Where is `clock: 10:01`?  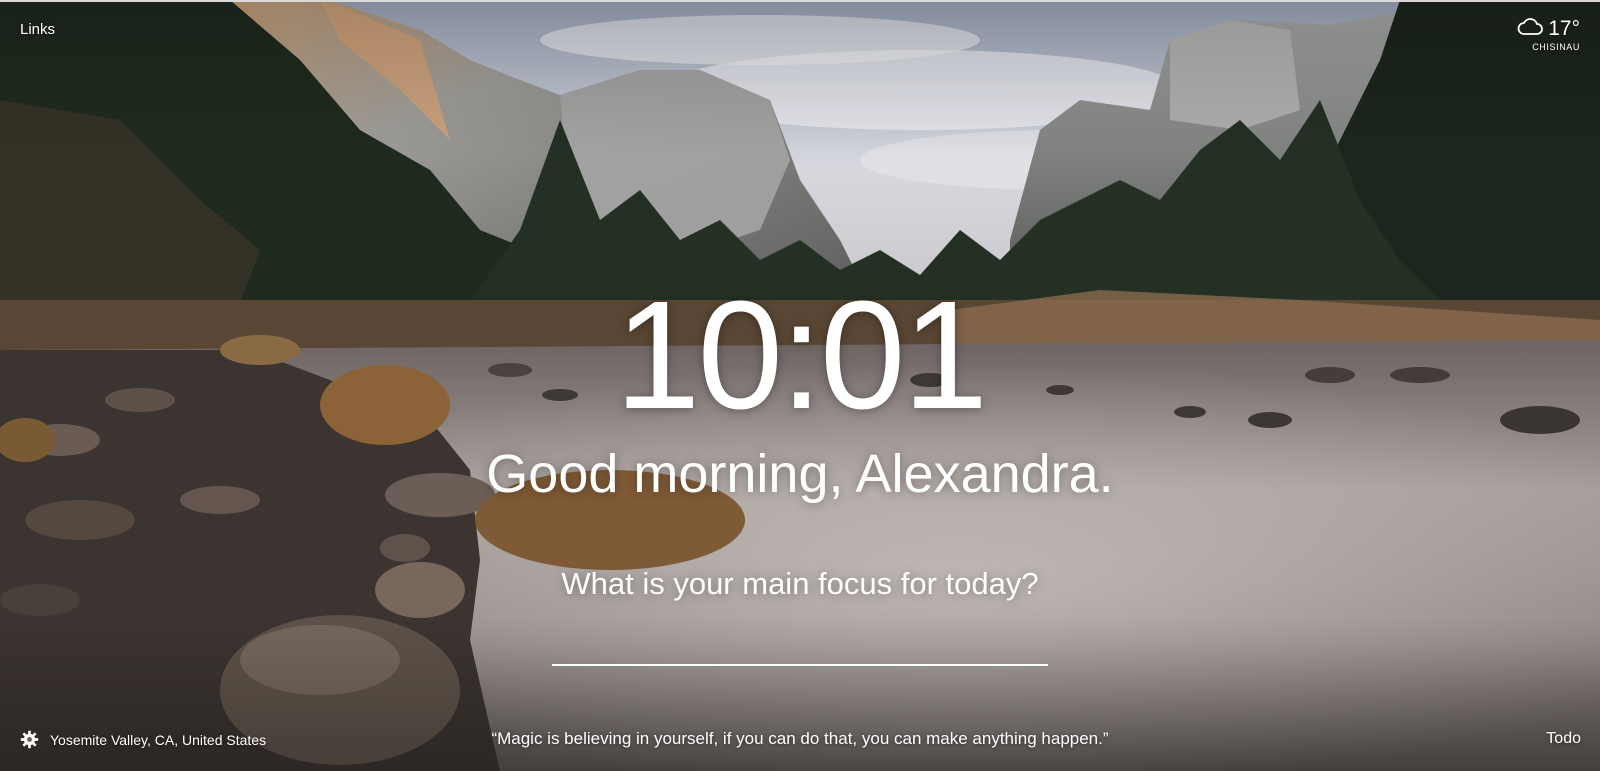
clock: 10:01 is located at coordinates (801, 355).